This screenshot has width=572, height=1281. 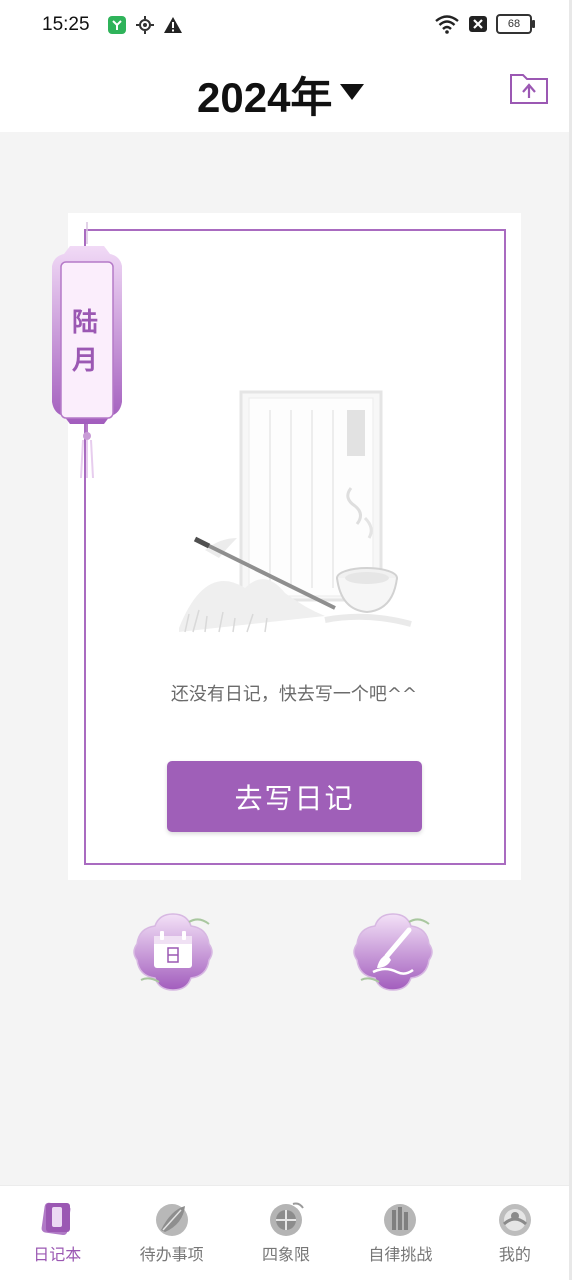 I want to click on year-label: 2024年, so click(x=265, y=97).